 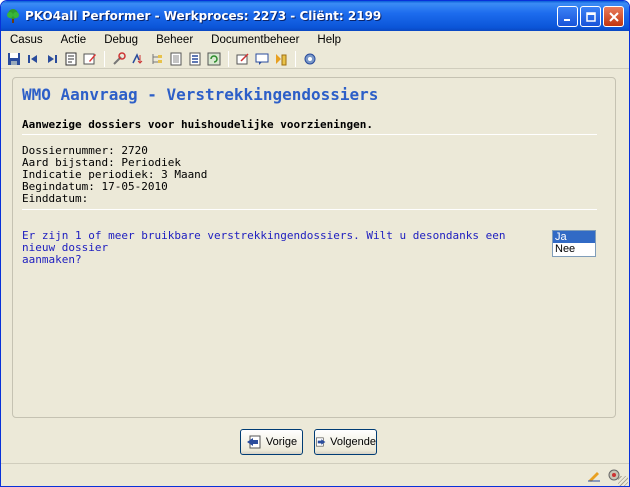 I want to click on edit-icon, so click(x=90, y=59).